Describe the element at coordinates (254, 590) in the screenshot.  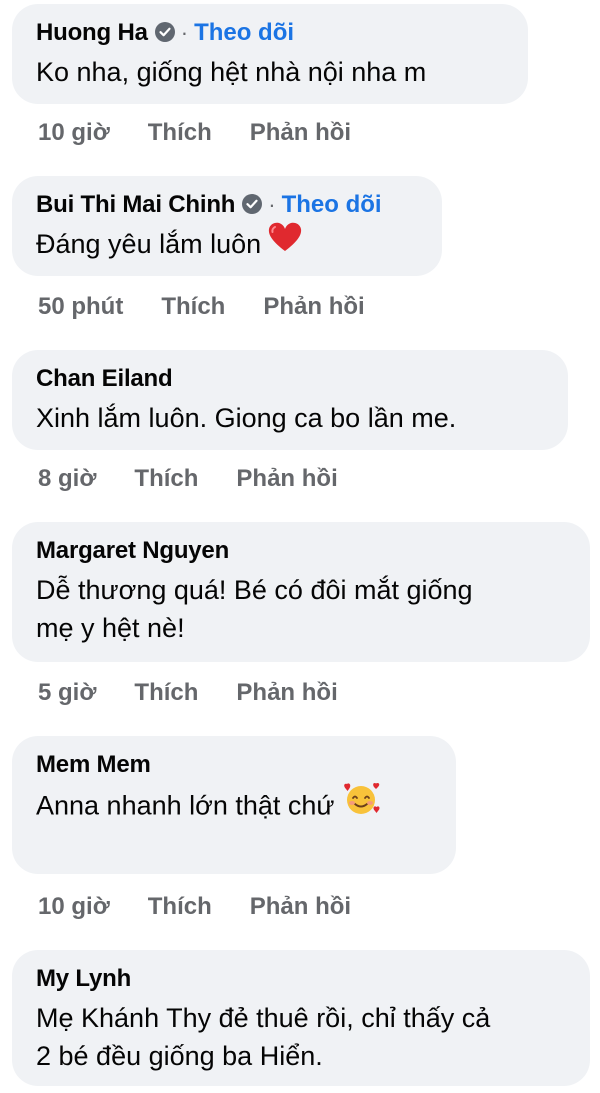
I see `comment-text-line-1: Dễ thương quá! Bé có đôi mắt giống` at that location.